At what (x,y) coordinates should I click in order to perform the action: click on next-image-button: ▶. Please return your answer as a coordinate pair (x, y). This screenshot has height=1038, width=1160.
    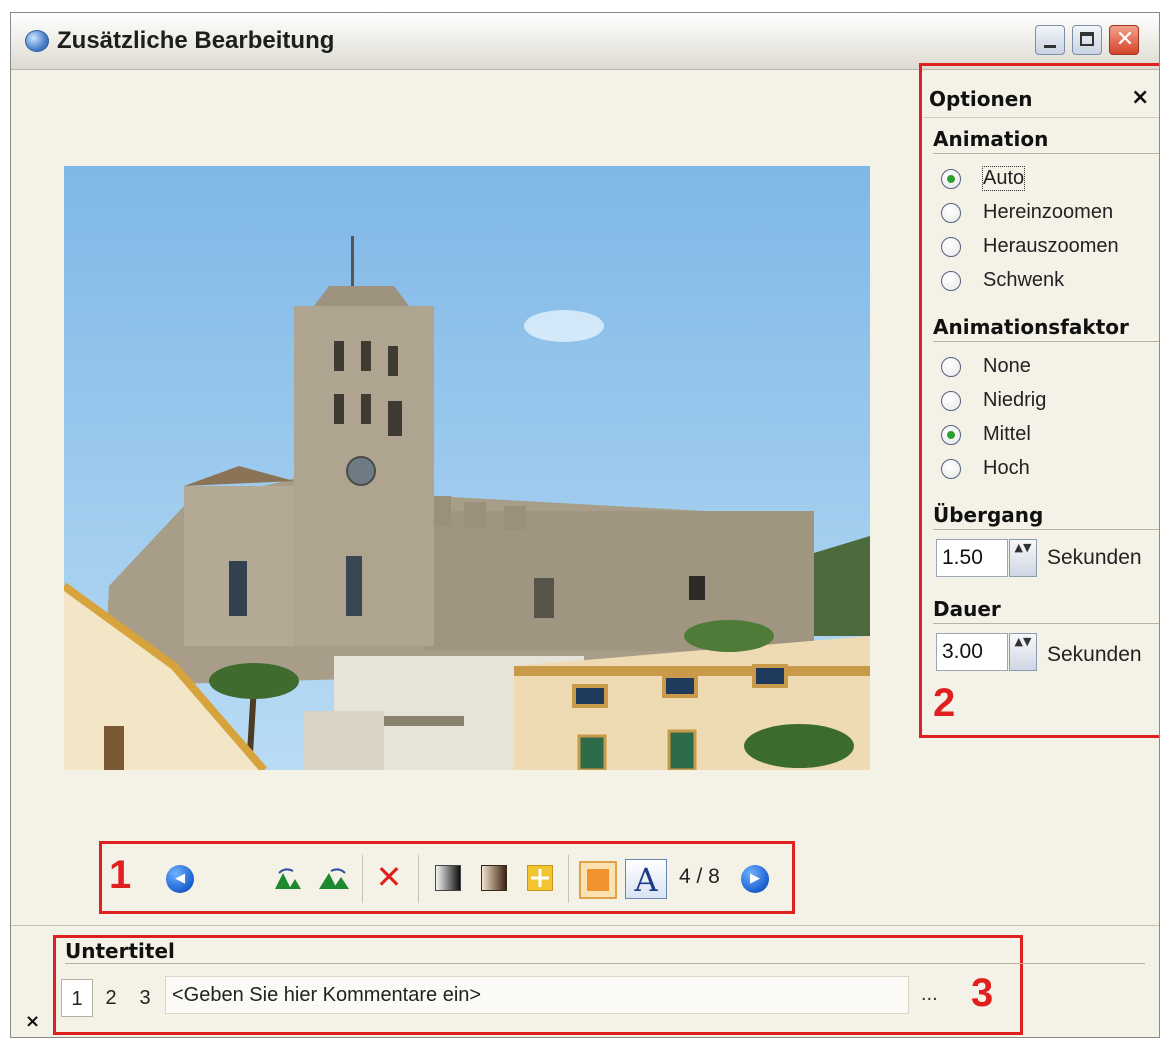
    Looking at the image, I should click on (755, 879).